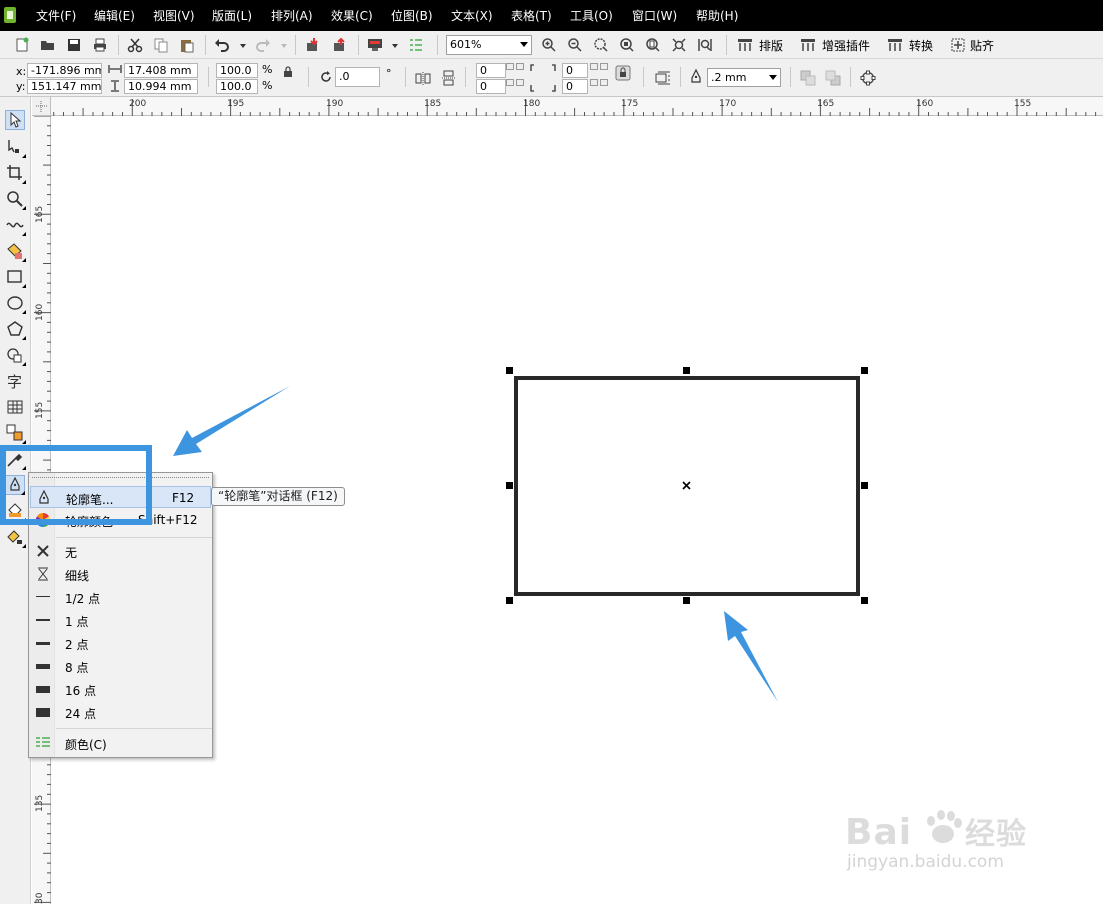  I want to click on menu-arrange: 排列(A), so click(292, 15).